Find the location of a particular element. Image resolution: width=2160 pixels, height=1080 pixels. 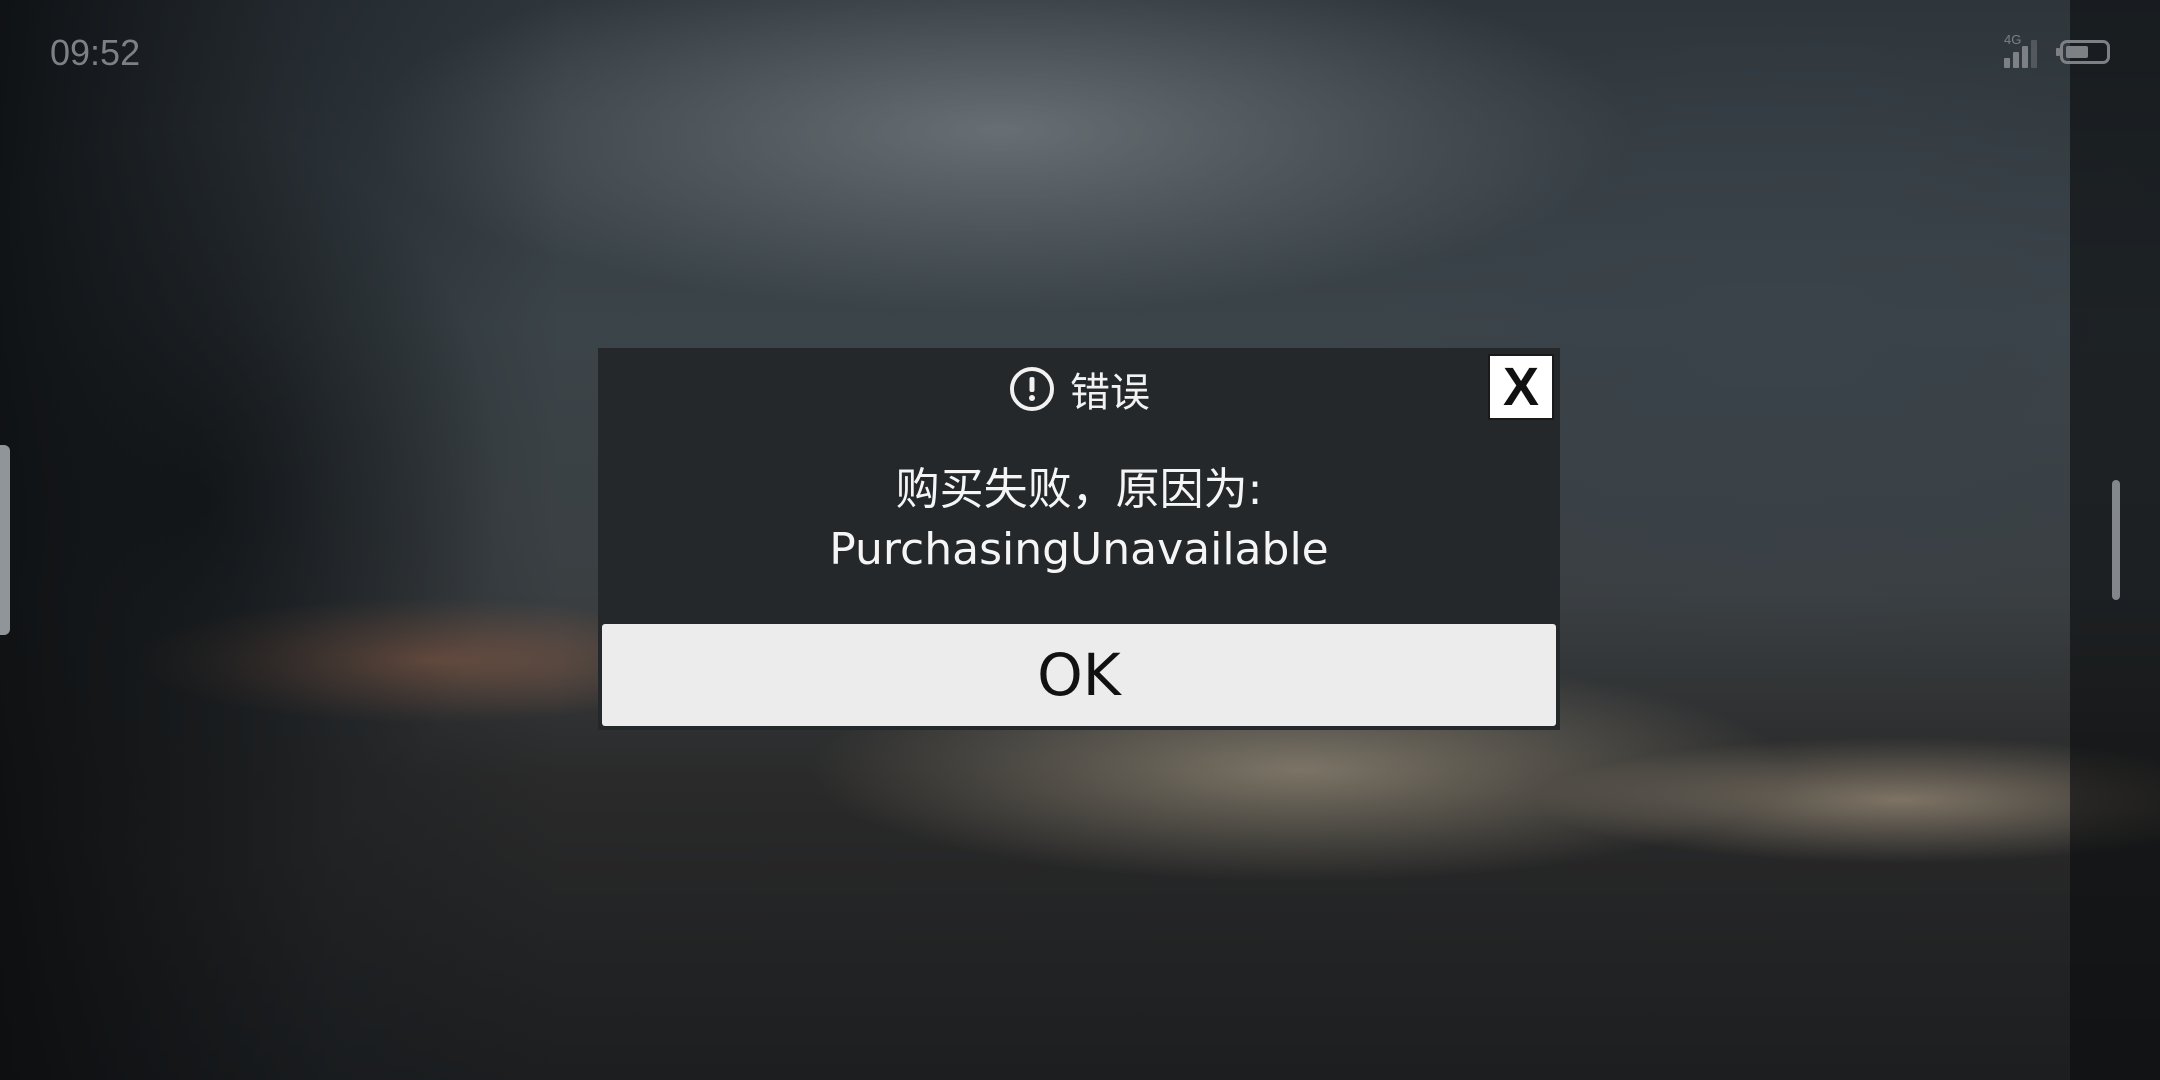

right-edge-handle is located at coordinates (2116, 540).